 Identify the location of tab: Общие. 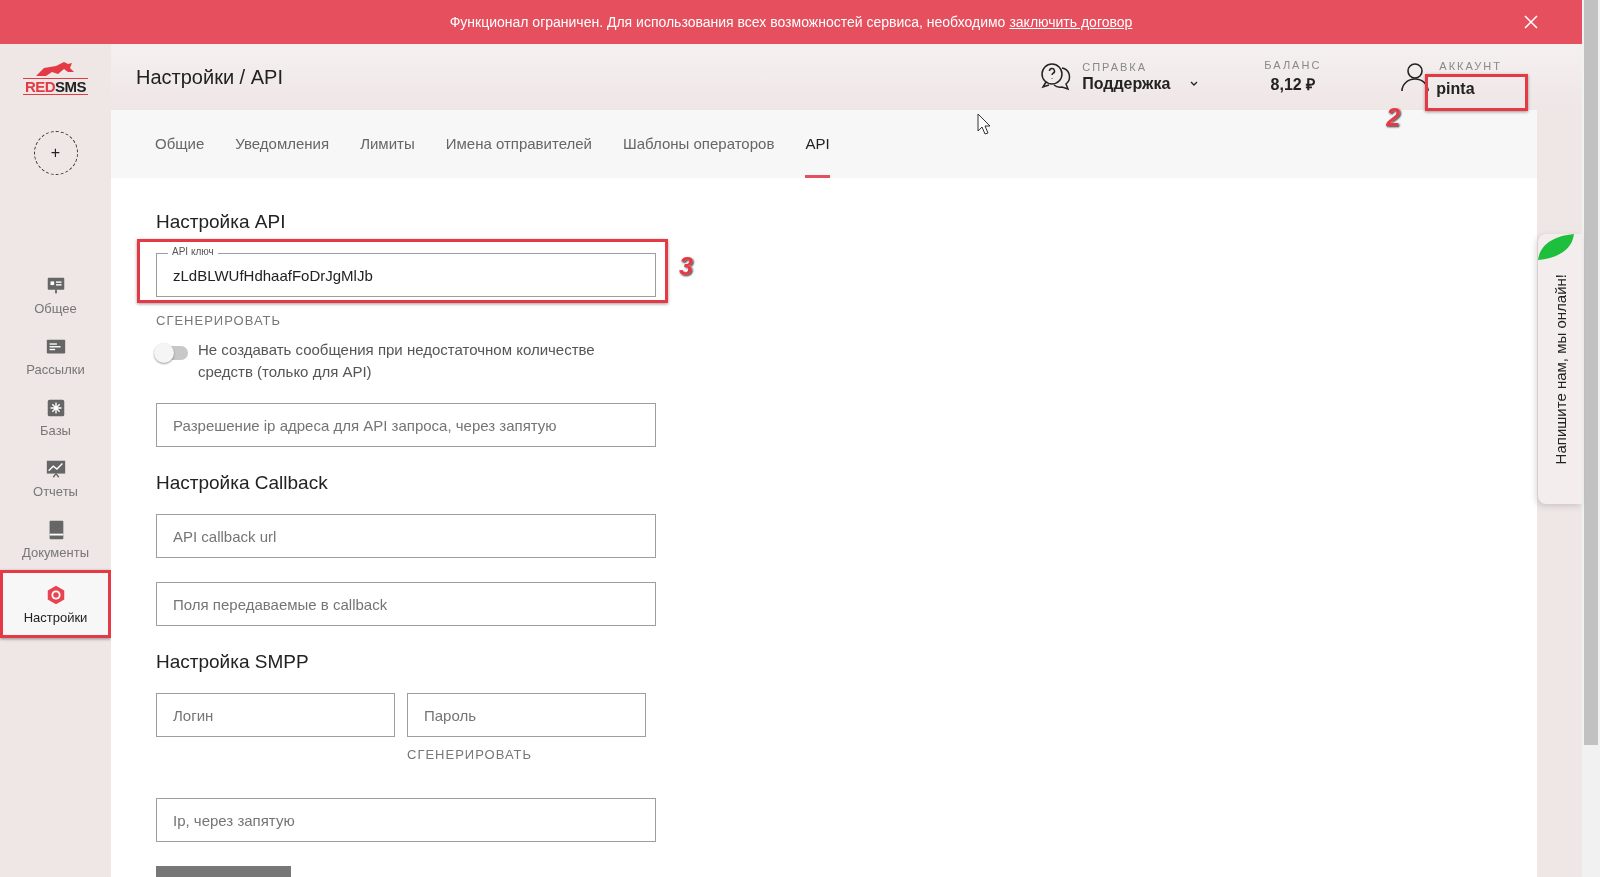
(180, 144).